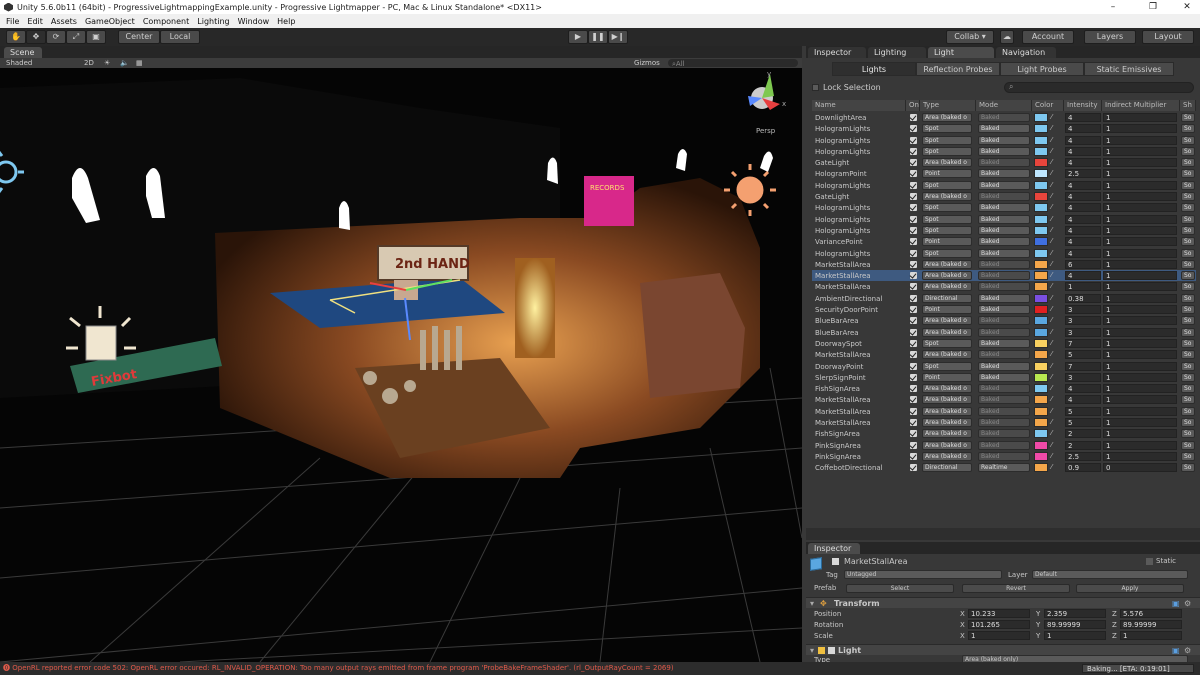 The height and width of the screenshot is (675, 1200). Describe the element at coordinates (36, 37) in the screenshot. I see `move-tool-icon: ✥` at that location.